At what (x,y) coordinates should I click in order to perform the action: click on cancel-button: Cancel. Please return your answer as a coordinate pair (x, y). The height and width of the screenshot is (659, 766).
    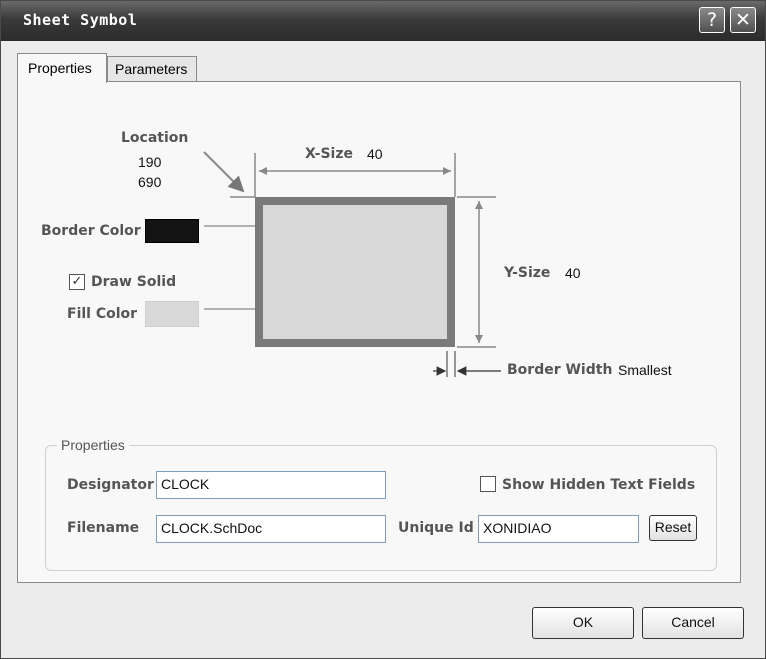
    Looking at the image, I should click on (693, 623).